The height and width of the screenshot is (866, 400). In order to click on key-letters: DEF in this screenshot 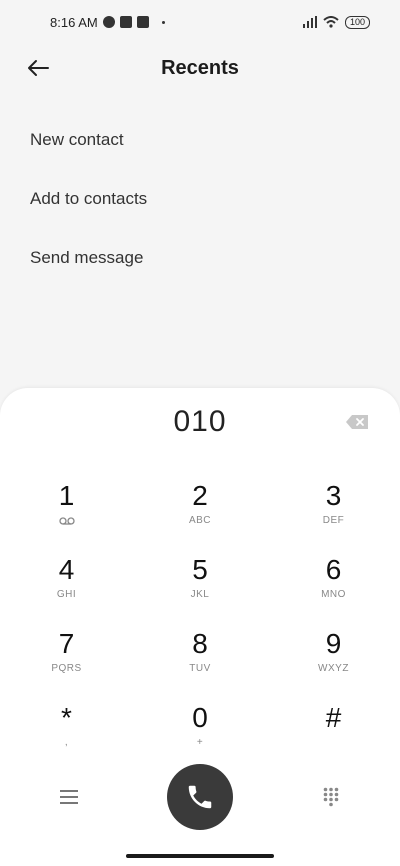, I will do `click(333, 520)`.